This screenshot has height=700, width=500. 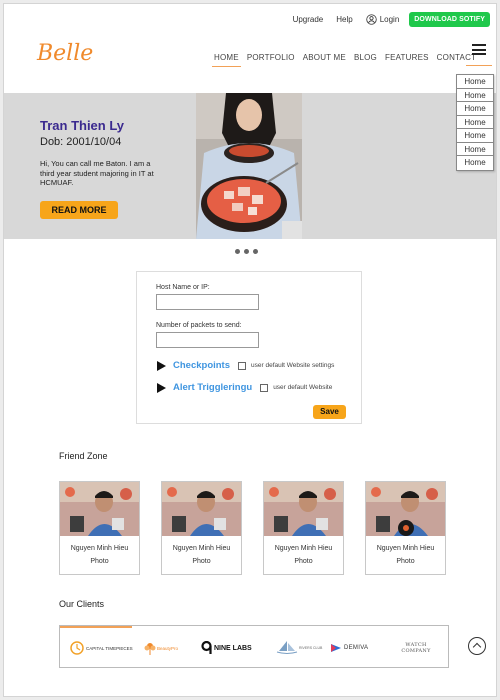 What do you see at coordinates (82, 125) in the screenshot?
I see `hero-name: Tran Thien Ly` at bounding box center [82, 125].